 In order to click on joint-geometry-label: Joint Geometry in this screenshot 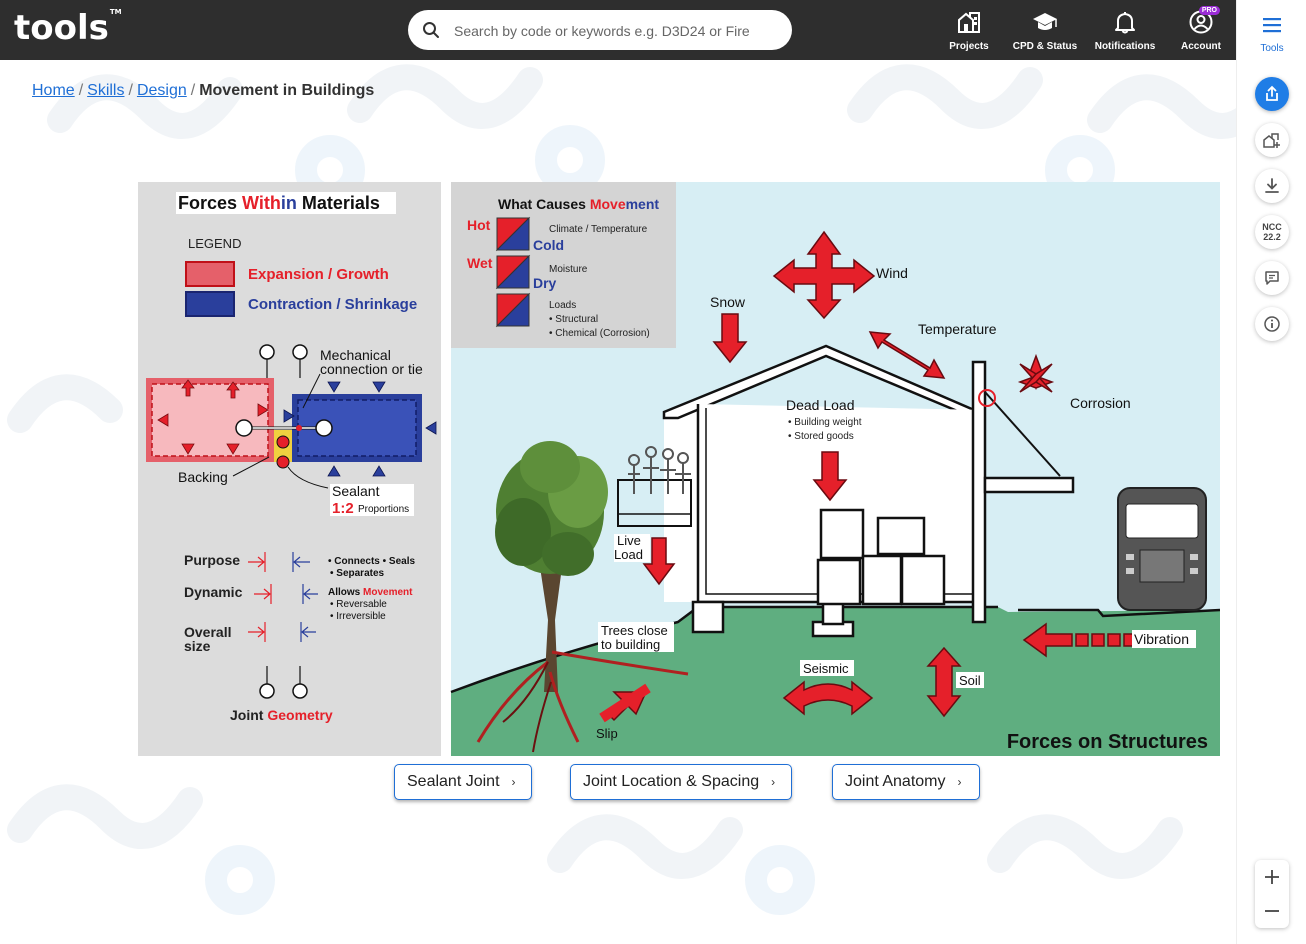, I will do `click(281, 715)`.